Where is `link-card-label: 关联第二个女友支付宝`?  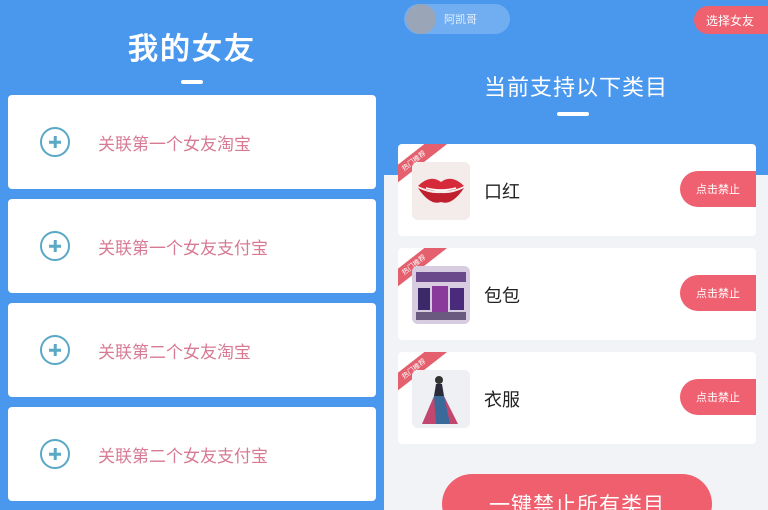 link-card-label: 关联第二个女友支付宝 is located at coordinates (183, 456).